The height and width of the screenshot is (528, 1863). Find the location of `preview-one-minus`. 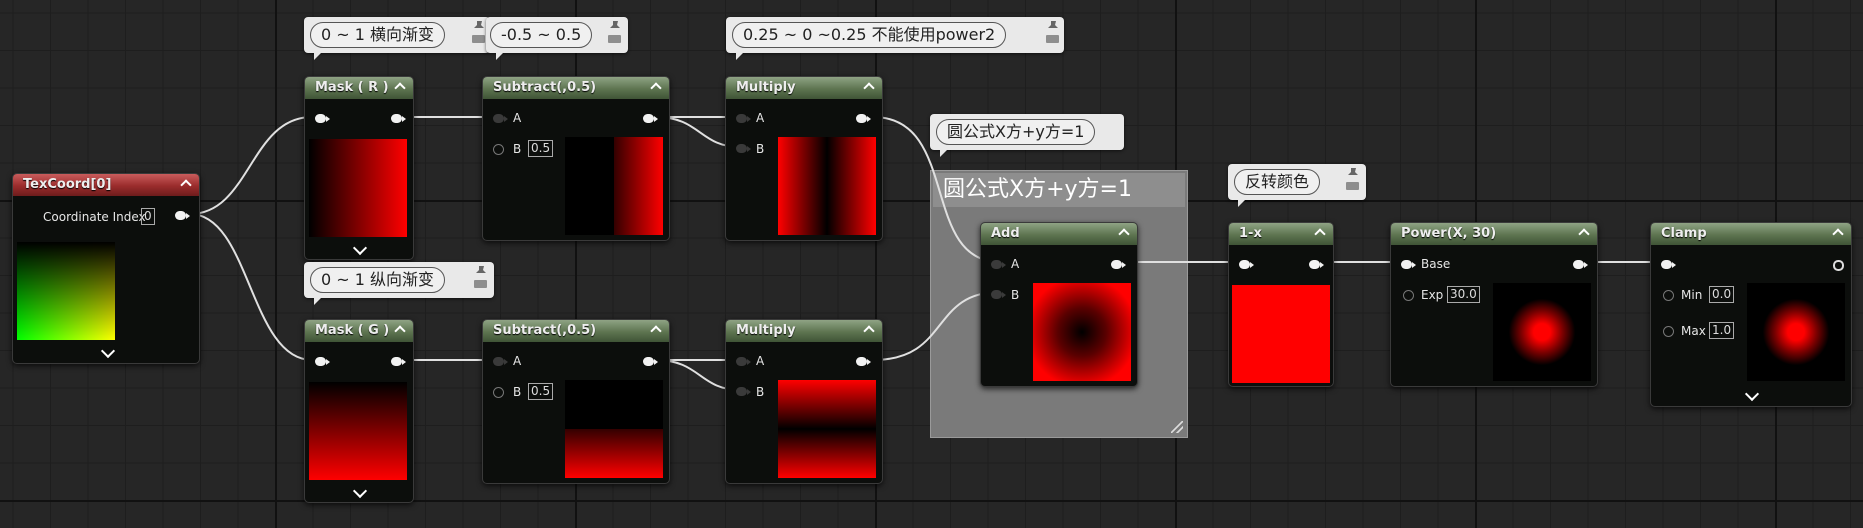

preview-one-minus is located at coordinates (1281, 334).